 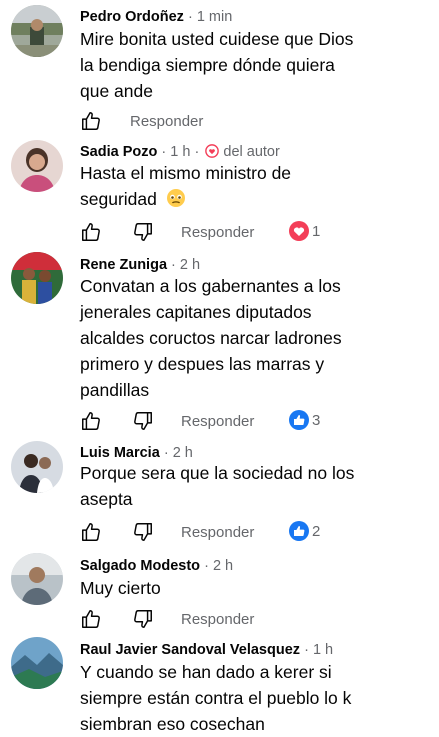 What do you see at coordinates (132, 17) in the screenshot?
I see `author-name: Pedro Ordoñez` at bounding box center [132, 17].